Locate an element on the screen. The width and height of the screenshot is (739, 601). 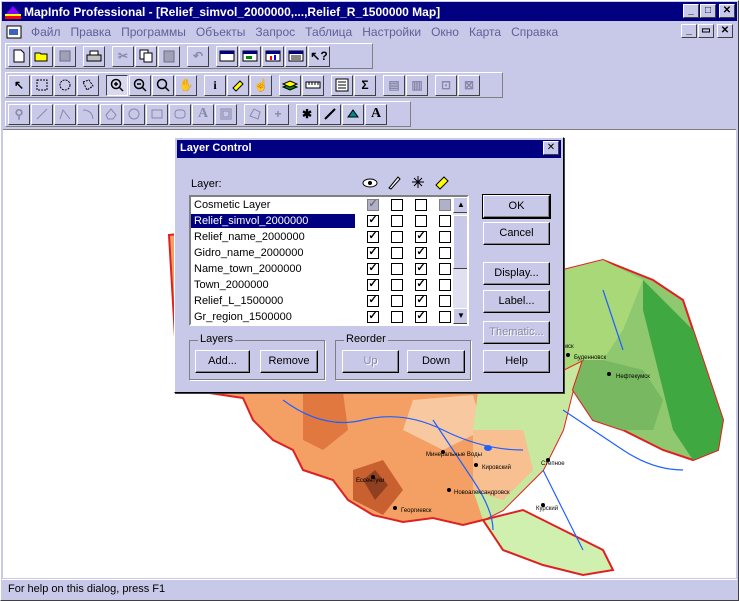
line-style-icon is located at coordinates (330, 114).